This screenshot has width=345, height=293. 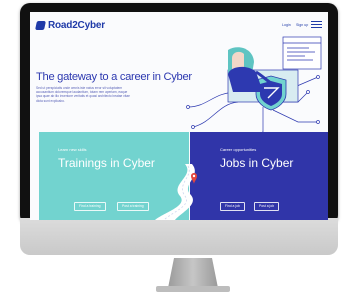 What do you see at coordinates (316, 24) in the screenshot?
I see `hamburger-menu-icon` at bounding box center [316, 24].